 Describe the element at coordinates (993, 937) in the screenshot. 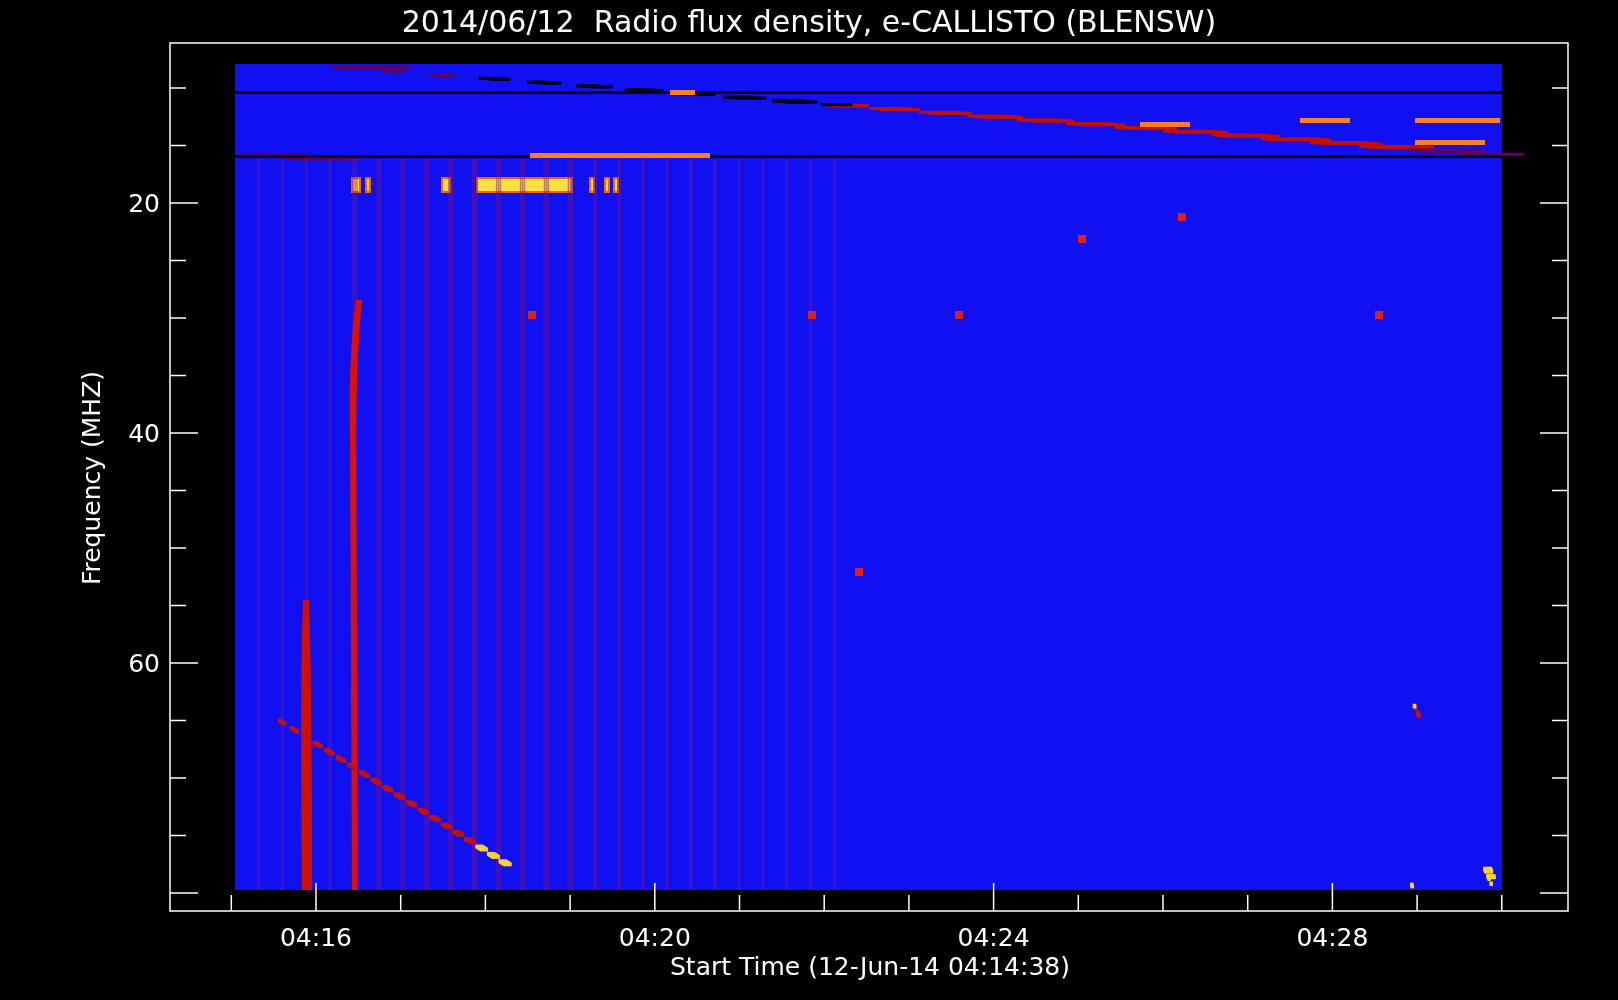

I see `x-tick-label: 04:24` at that location.